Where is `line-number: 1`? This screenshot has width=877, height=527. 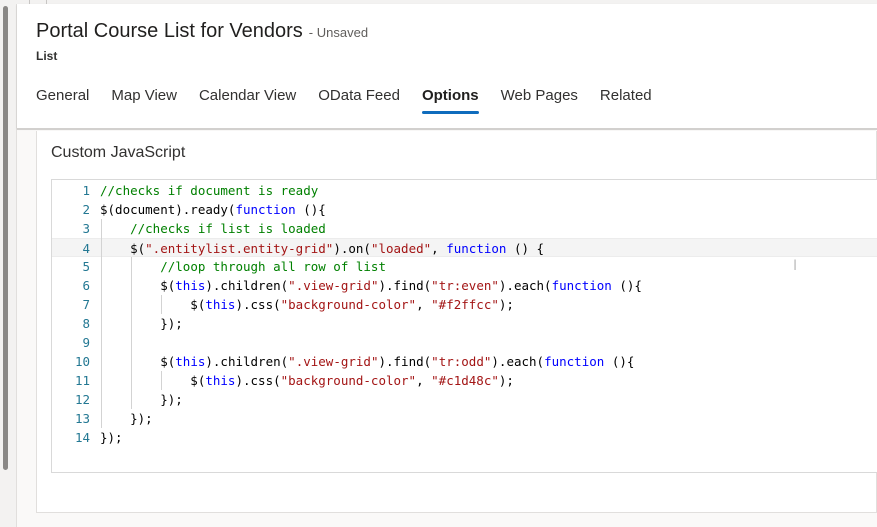
line-number: 1 is located at coordinates (86, 190).